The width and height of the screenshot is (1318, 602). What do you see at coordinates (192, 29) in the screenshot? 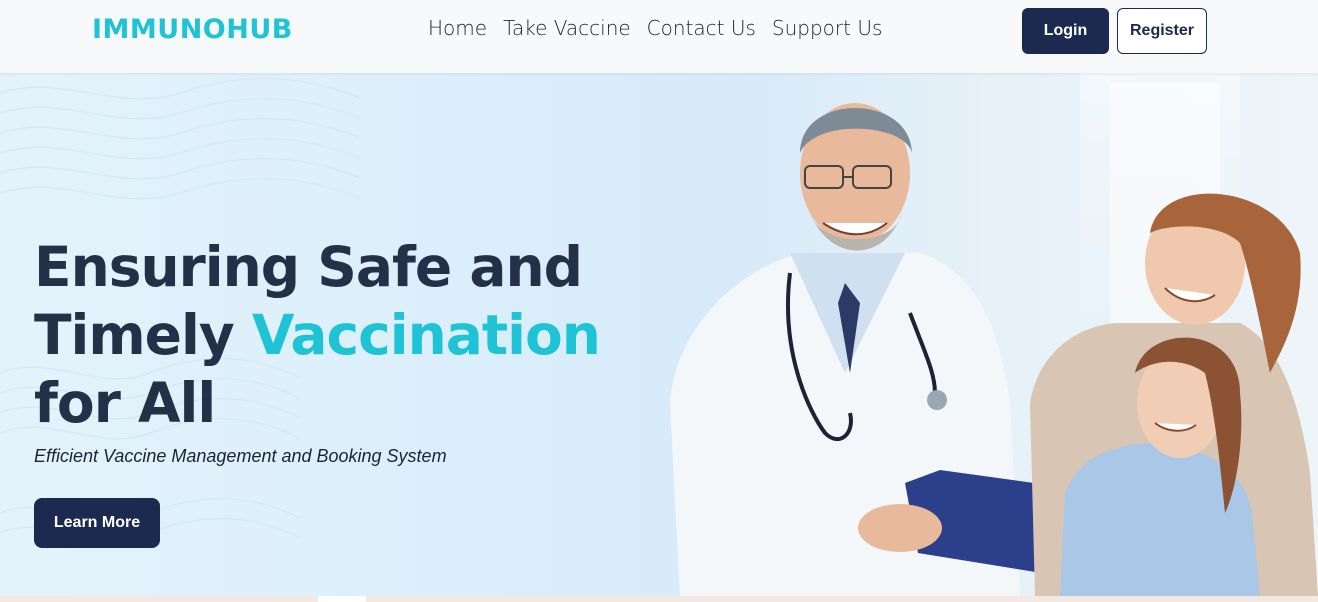
I see `brand-logo: IMMUNOHUB` at bounding box center [192, 29].